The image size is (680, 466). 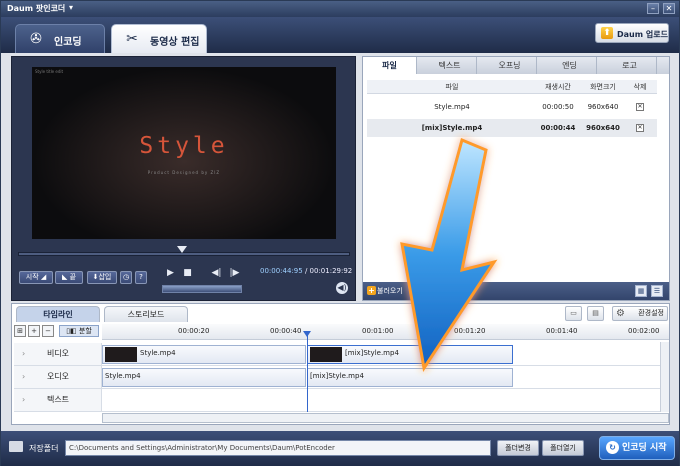 What do you see at coordinates (34, 331) in the screenshot?
I see `zoom-in-icon: +` at bounding box center [34, 331].